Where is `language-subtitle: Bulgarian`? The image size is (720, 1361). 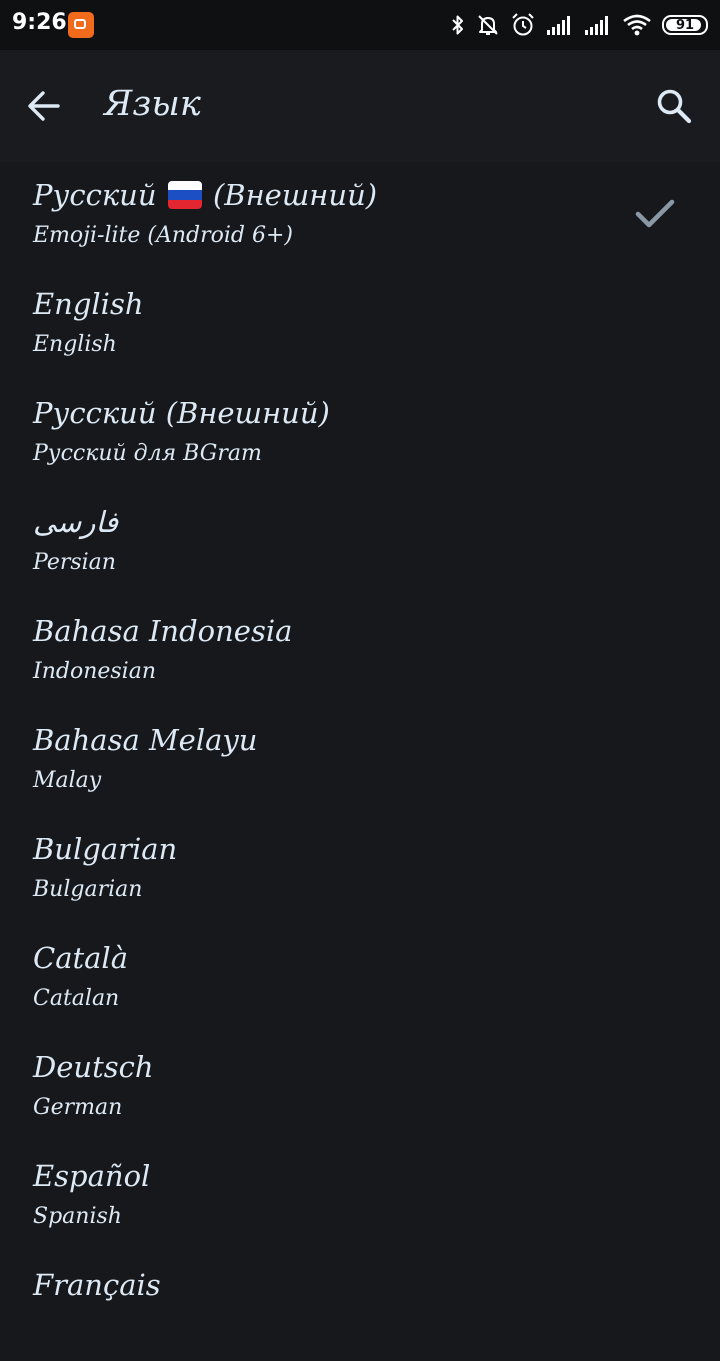
language-subtitle: Bulgarian is located at coordinates (88, 889).